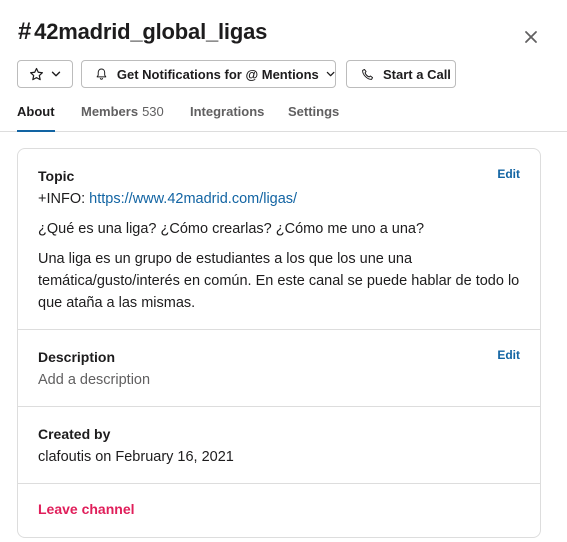 The height and width of the screenshot is (542, 567). What do you see at coordinates (417, 74) in the screenshot?
I see `start-call-label: Start a Call` at bounding box center [417, 74].